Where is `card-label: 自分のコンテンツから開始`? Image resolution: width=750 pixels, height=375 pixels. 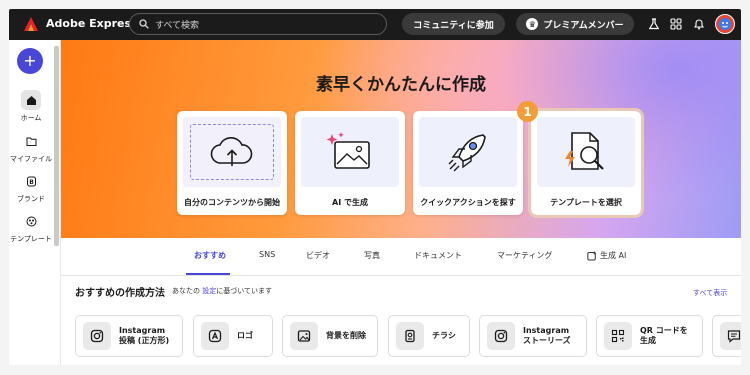
card-label: 自分のコンテンツから開始 is located at coordinates (232, 202).